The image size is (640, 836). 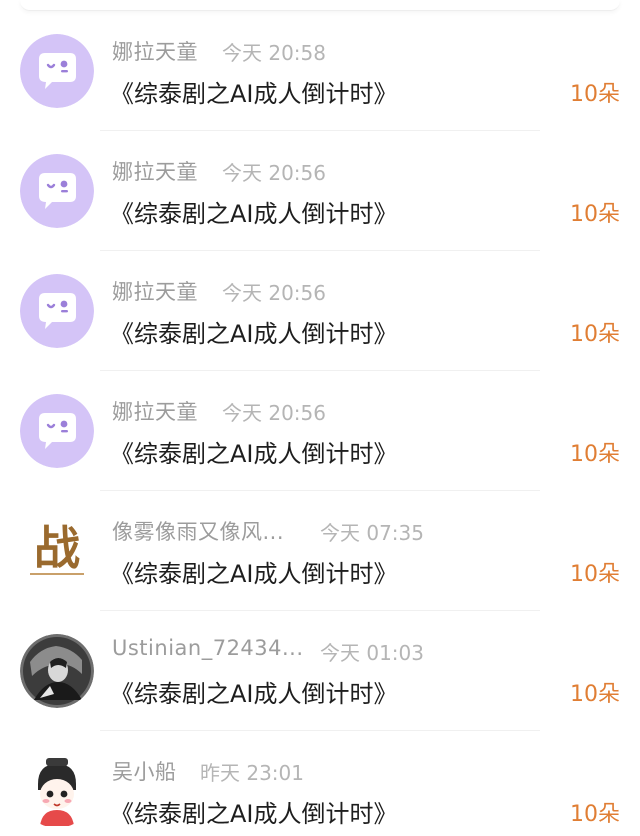 I want to click on timestamp: 今天 01:03, so click(x=372, y=653).